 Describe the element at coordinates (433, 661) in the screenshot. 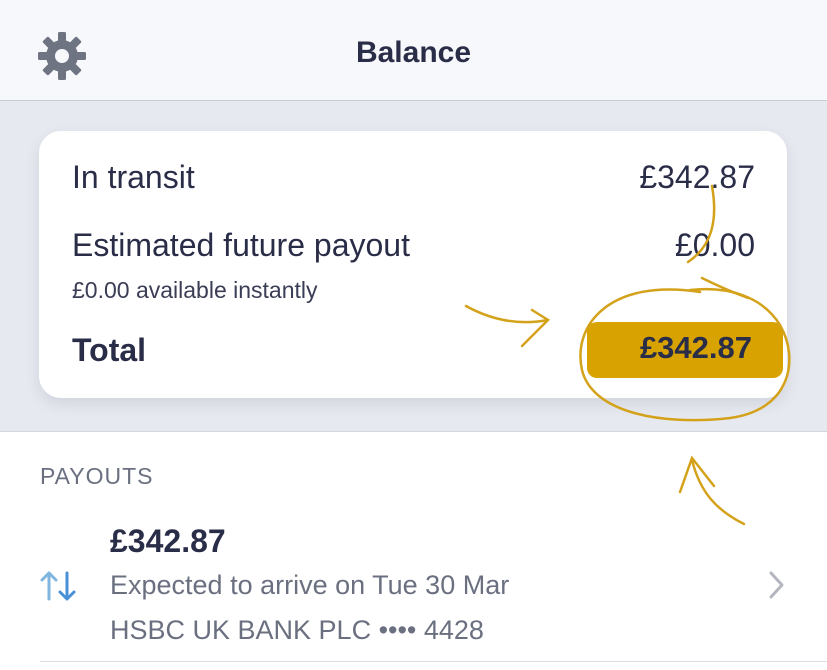

I see `list-divider` at that location.